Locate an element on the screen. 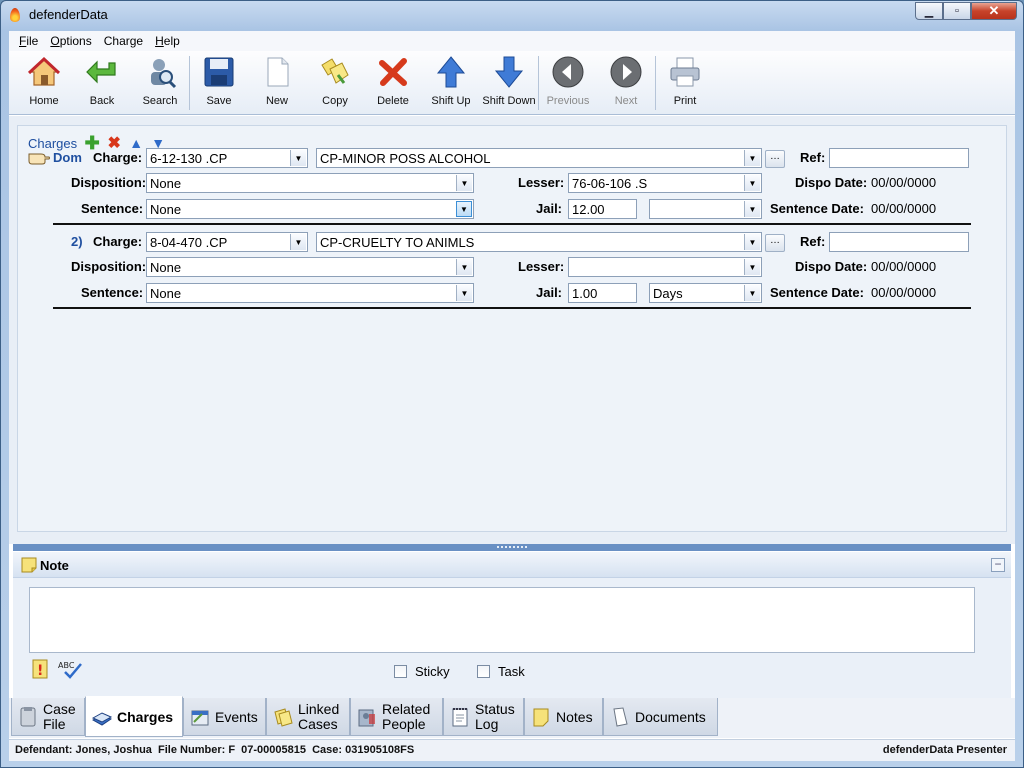 The width and height of the screenshot is (1024, 768). linked-cases-icon is located at coordinates (283, 717).